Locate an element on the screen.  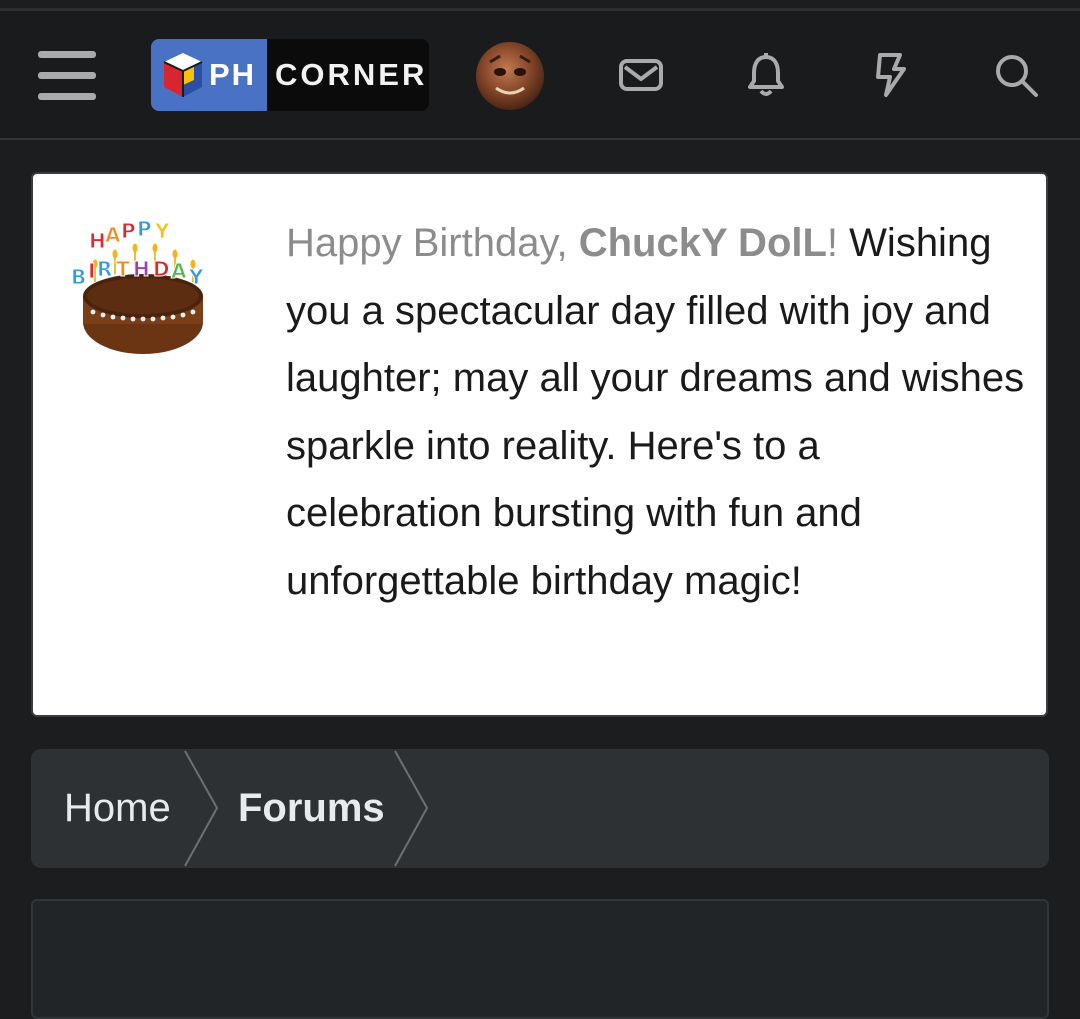
svg-text: D is located at coordinates (161, 269).